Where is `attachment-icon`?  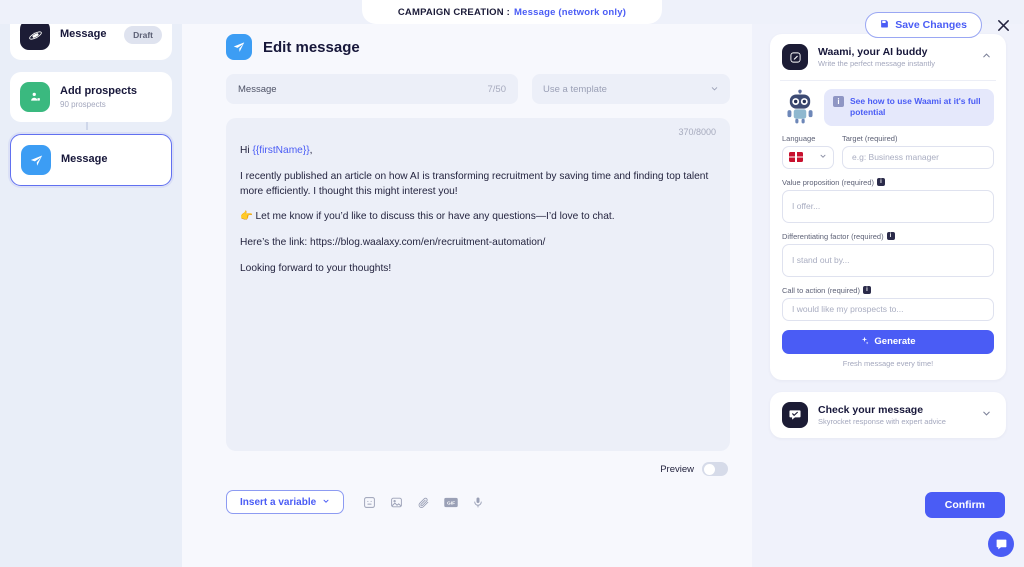
attachment-icon is located at coordinates (423, 502).